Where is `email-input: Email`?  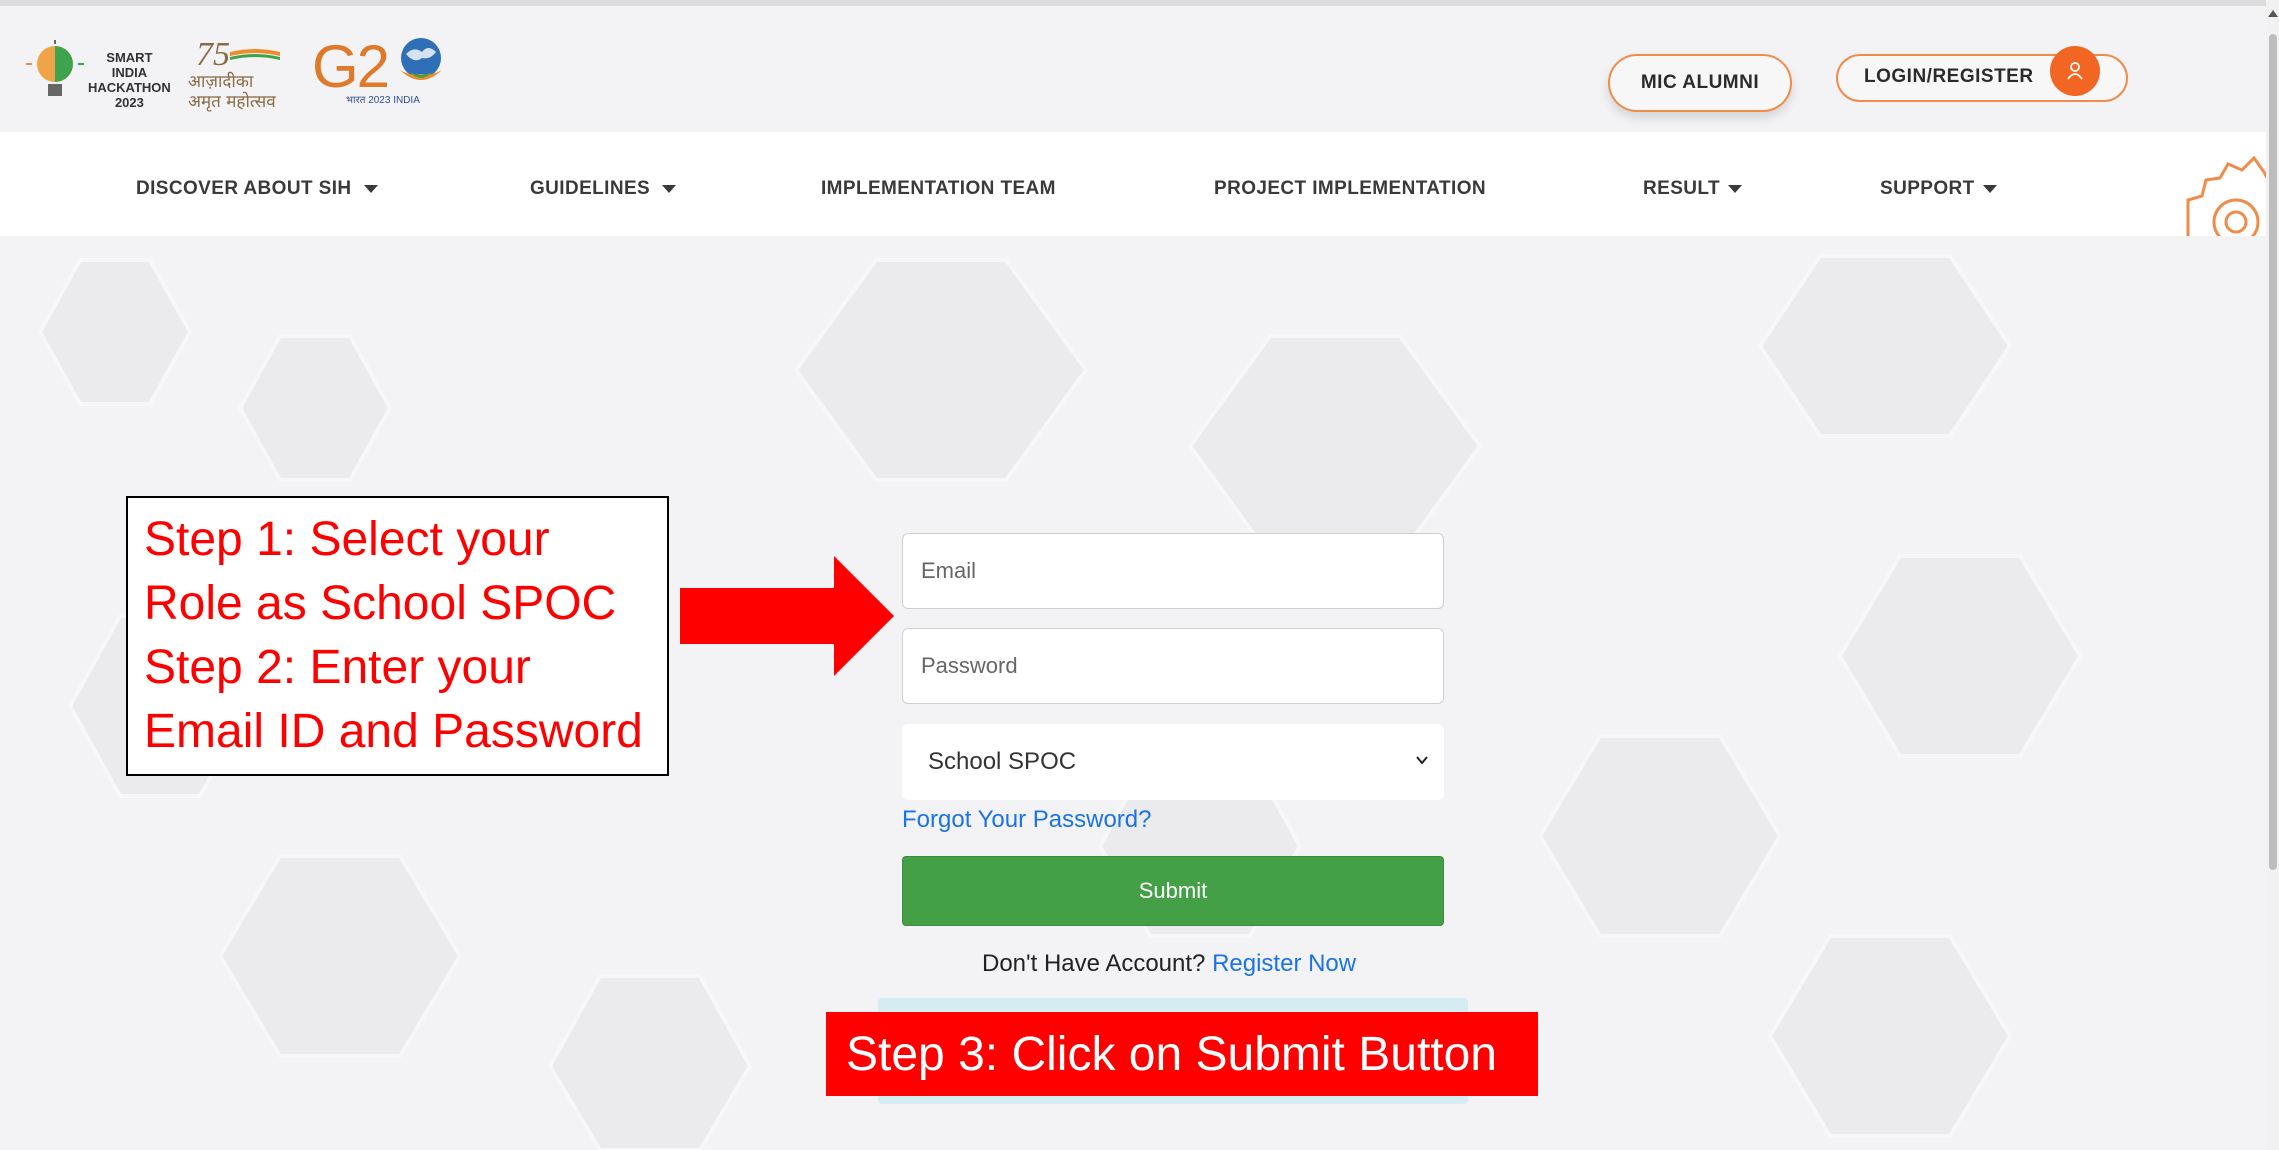 email-input: Email is located at coordinates (1173, 571).